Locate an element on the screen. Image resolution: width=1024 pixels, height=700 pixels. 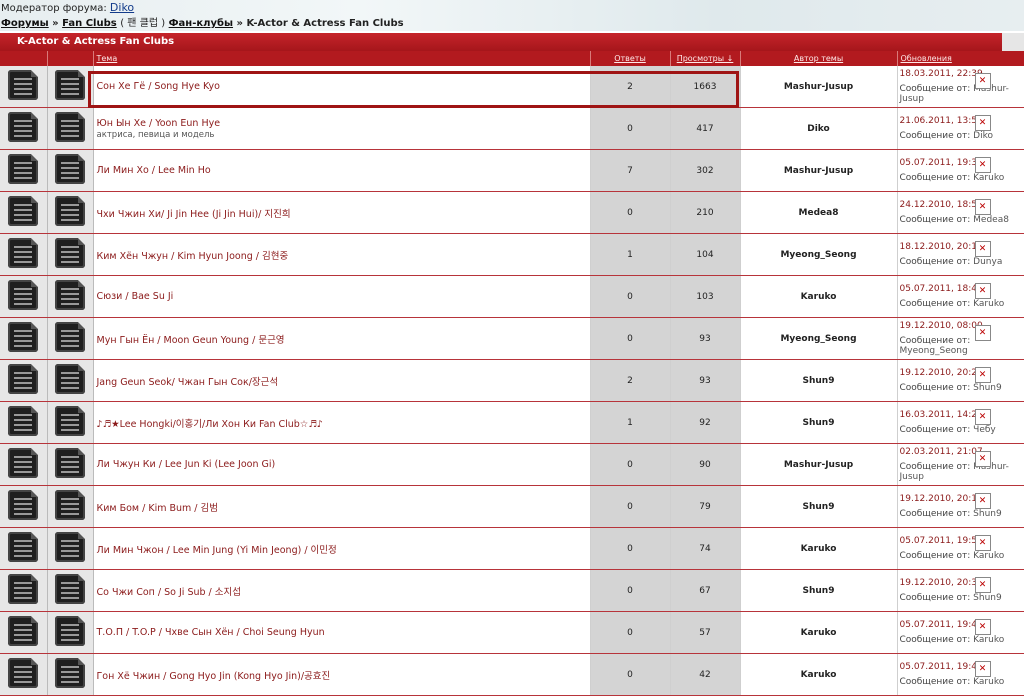
header-topic: Тема is located at coordinates (342, 58).